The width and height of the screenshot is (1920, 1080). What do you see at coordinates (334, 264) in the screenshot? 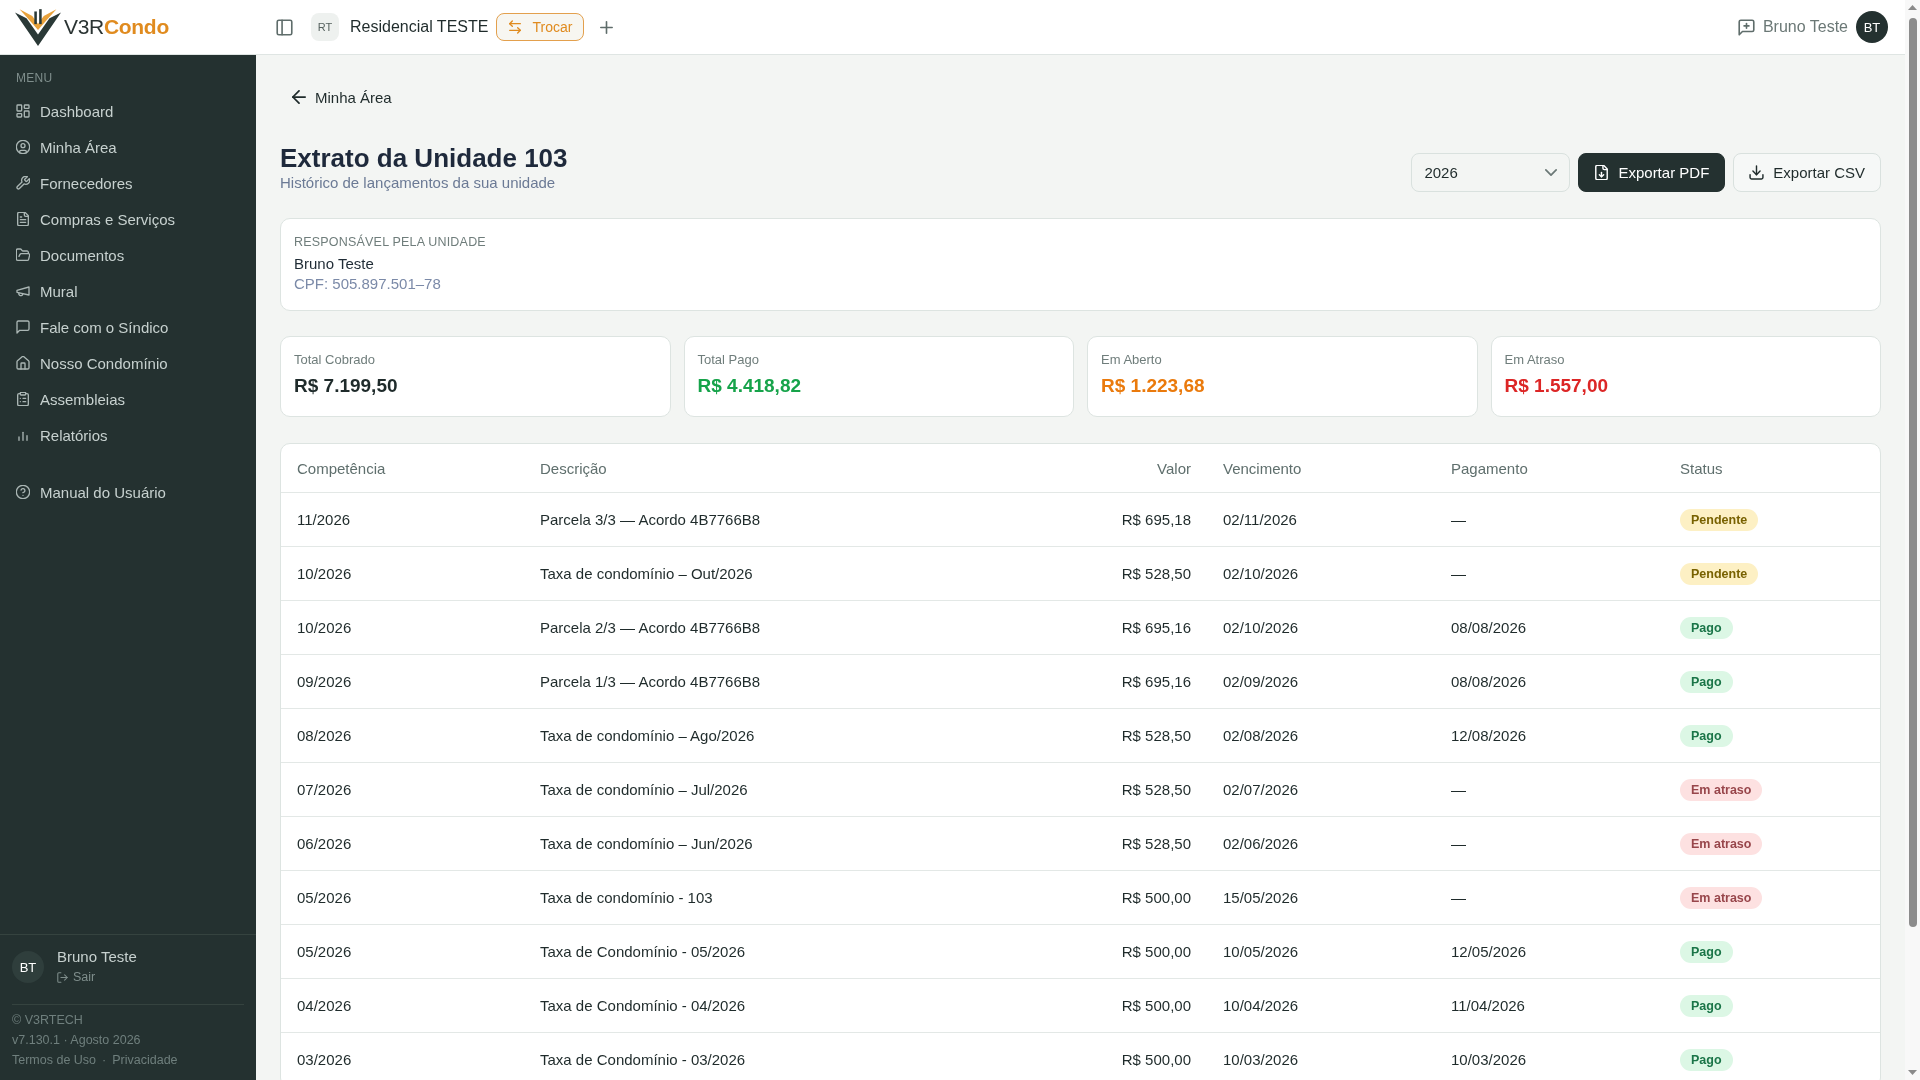
I see `owner-name: Bruno Teste` at bounding box center [334, 264].